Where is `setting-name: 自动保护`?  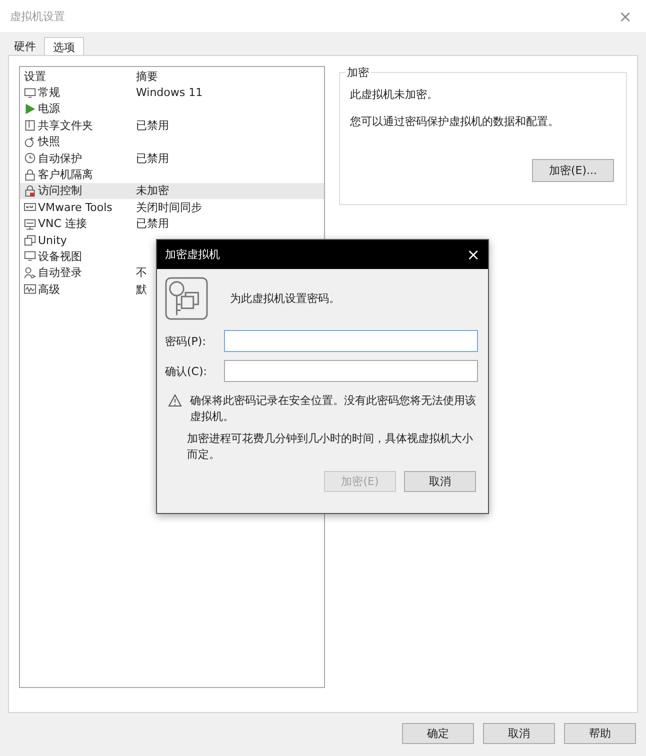
setting-name: 自动保护 is located at coordinates (60, 158).